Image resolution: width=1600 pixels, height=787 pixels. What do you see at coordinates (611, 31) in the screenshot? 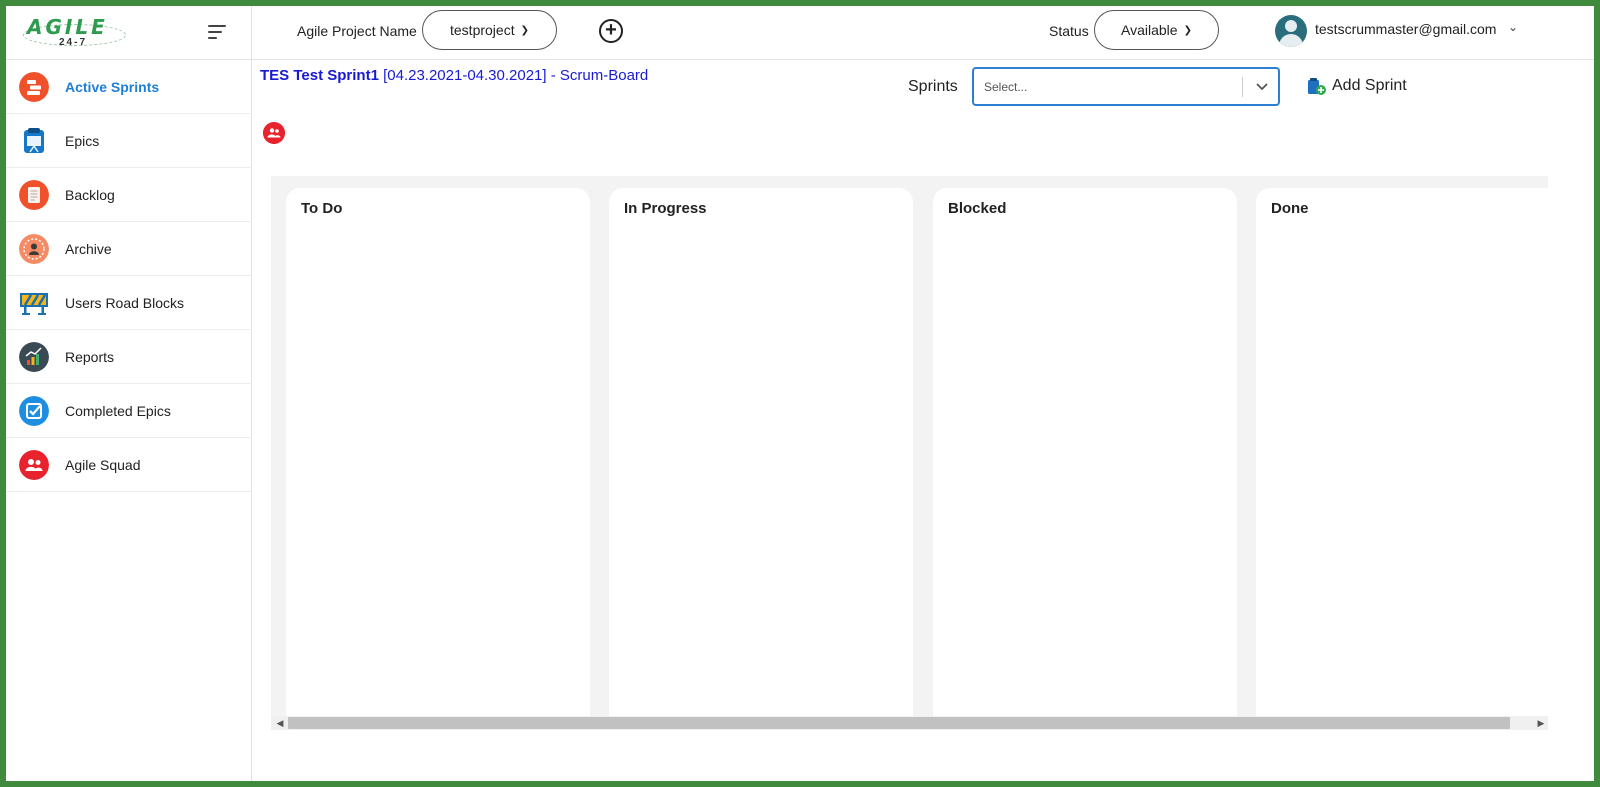
I see `add-project-icon: +` at bounding box center [611, 31].